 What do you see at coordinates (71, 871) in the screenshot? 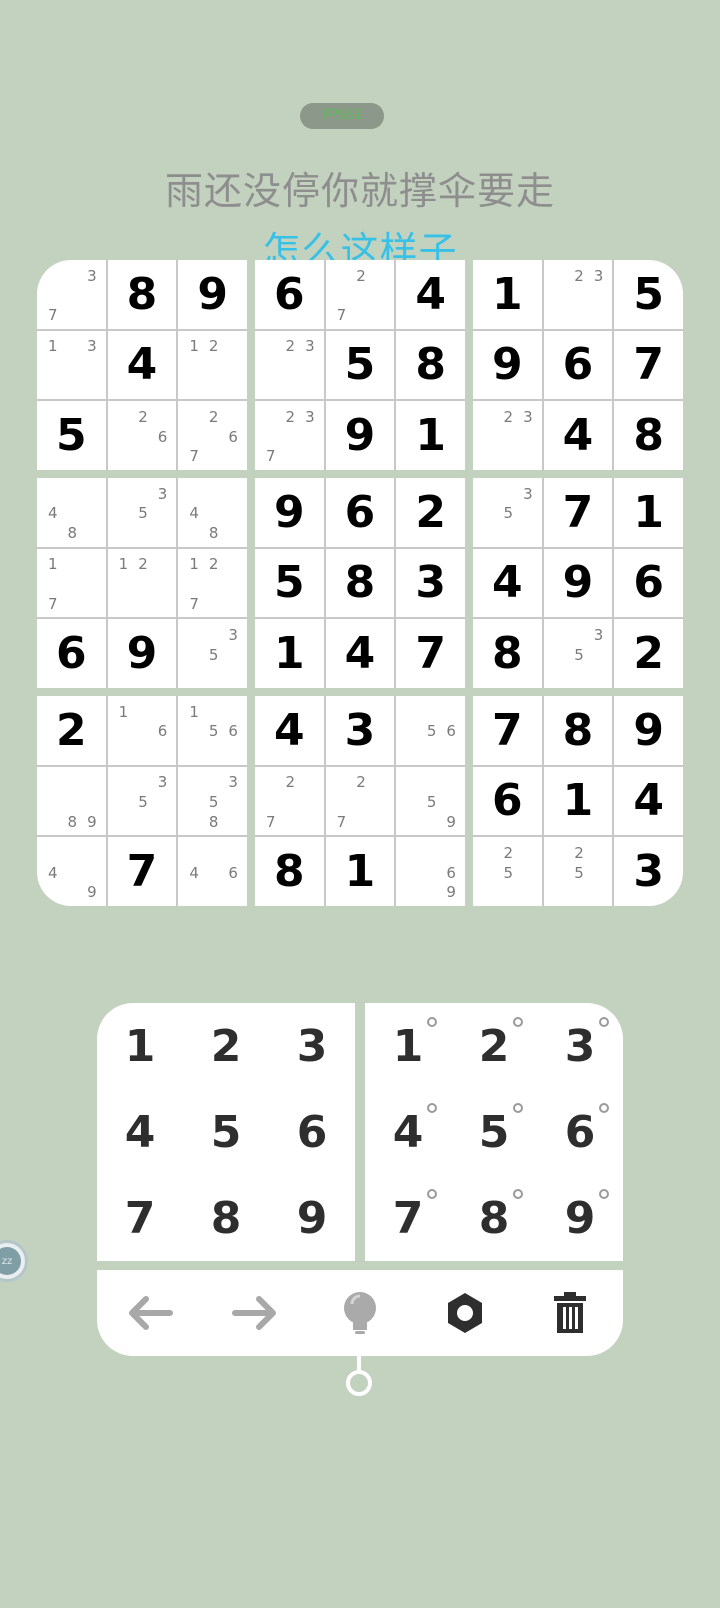
I see `sudoku-cell: 49` at bounding box center [71, 871].